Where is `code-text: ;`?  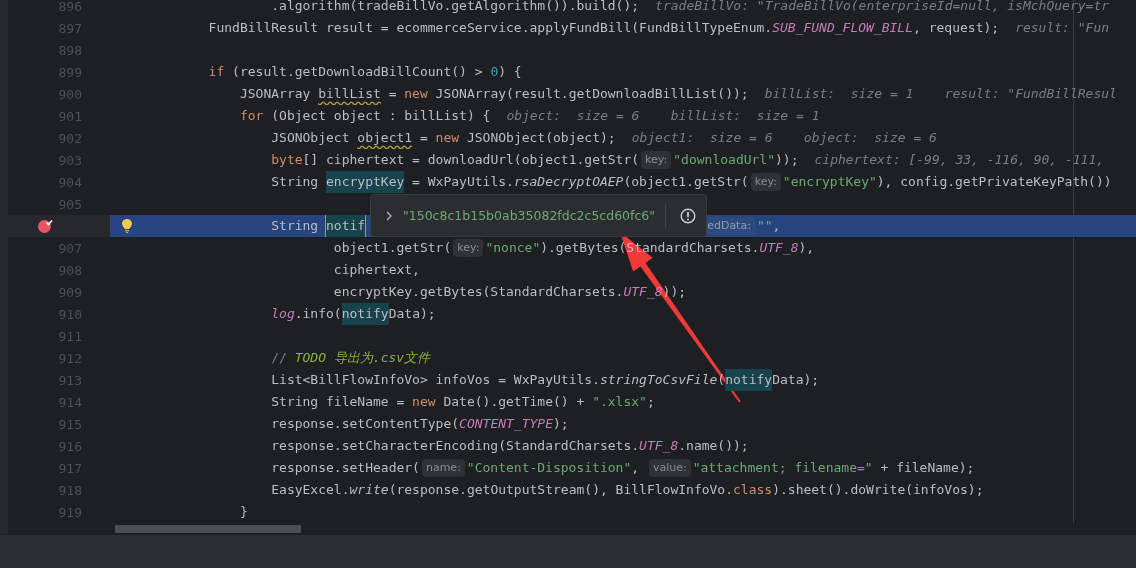 code-text: ; is located at coordinates (650, 402).